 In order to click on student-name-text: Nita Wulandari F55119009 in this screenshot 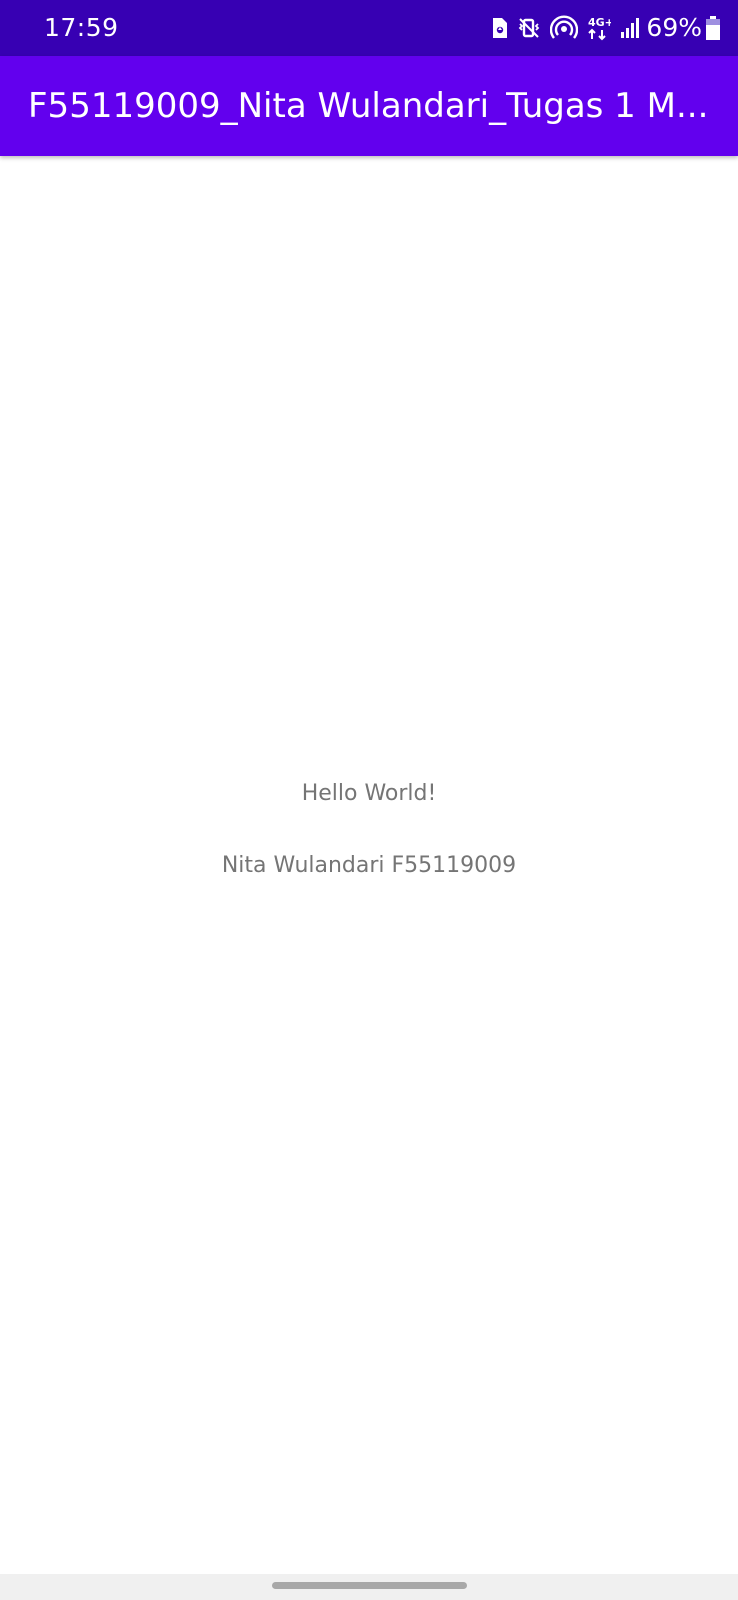, I will do `click(369, 865)`.